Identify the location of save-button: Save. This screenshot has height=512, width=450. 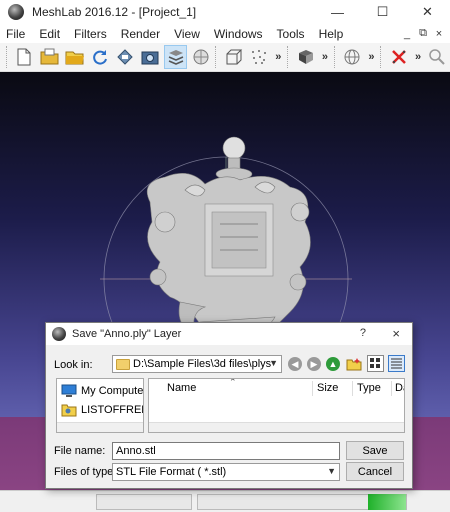
(375, 450).